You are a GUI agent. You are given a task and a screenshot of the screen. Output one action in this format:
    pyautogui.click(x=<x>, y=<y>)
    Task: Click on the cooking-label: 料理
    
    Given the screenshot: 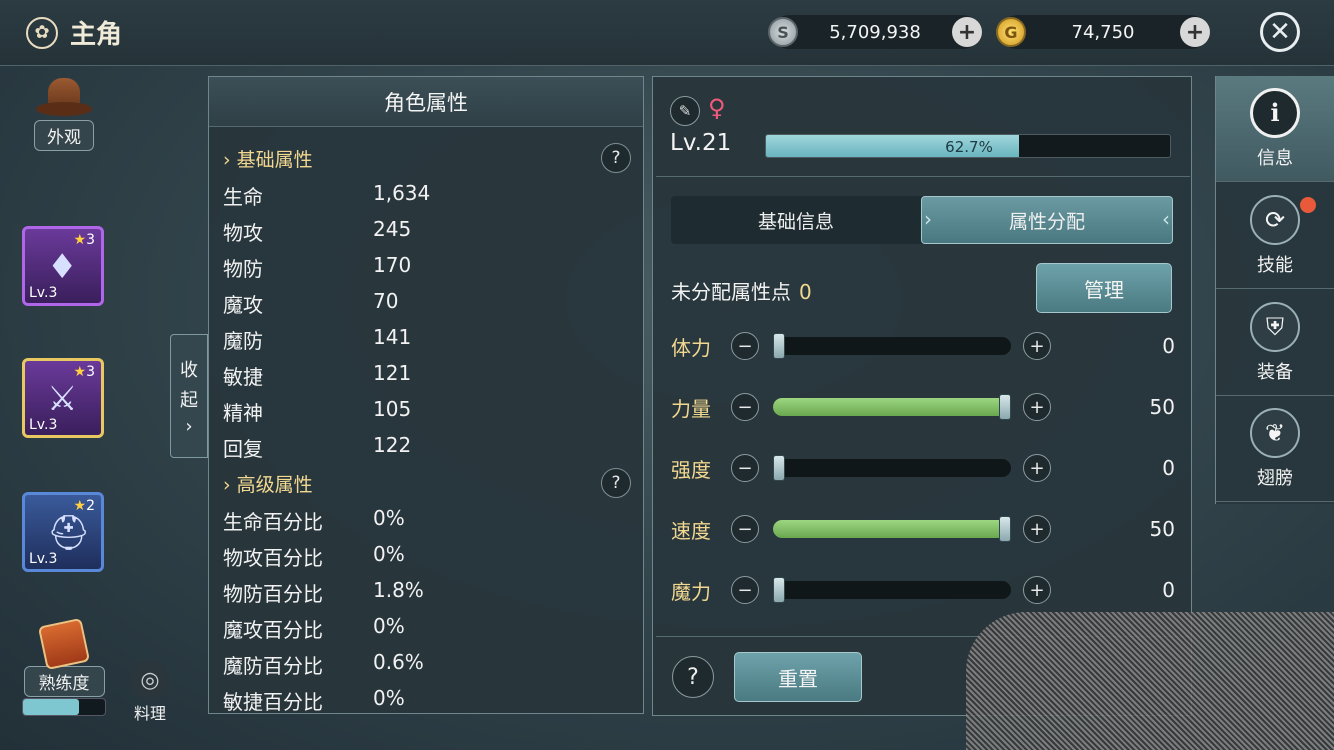 What is the action you would take?
    pyautogui.click(x=149, y=713)
    